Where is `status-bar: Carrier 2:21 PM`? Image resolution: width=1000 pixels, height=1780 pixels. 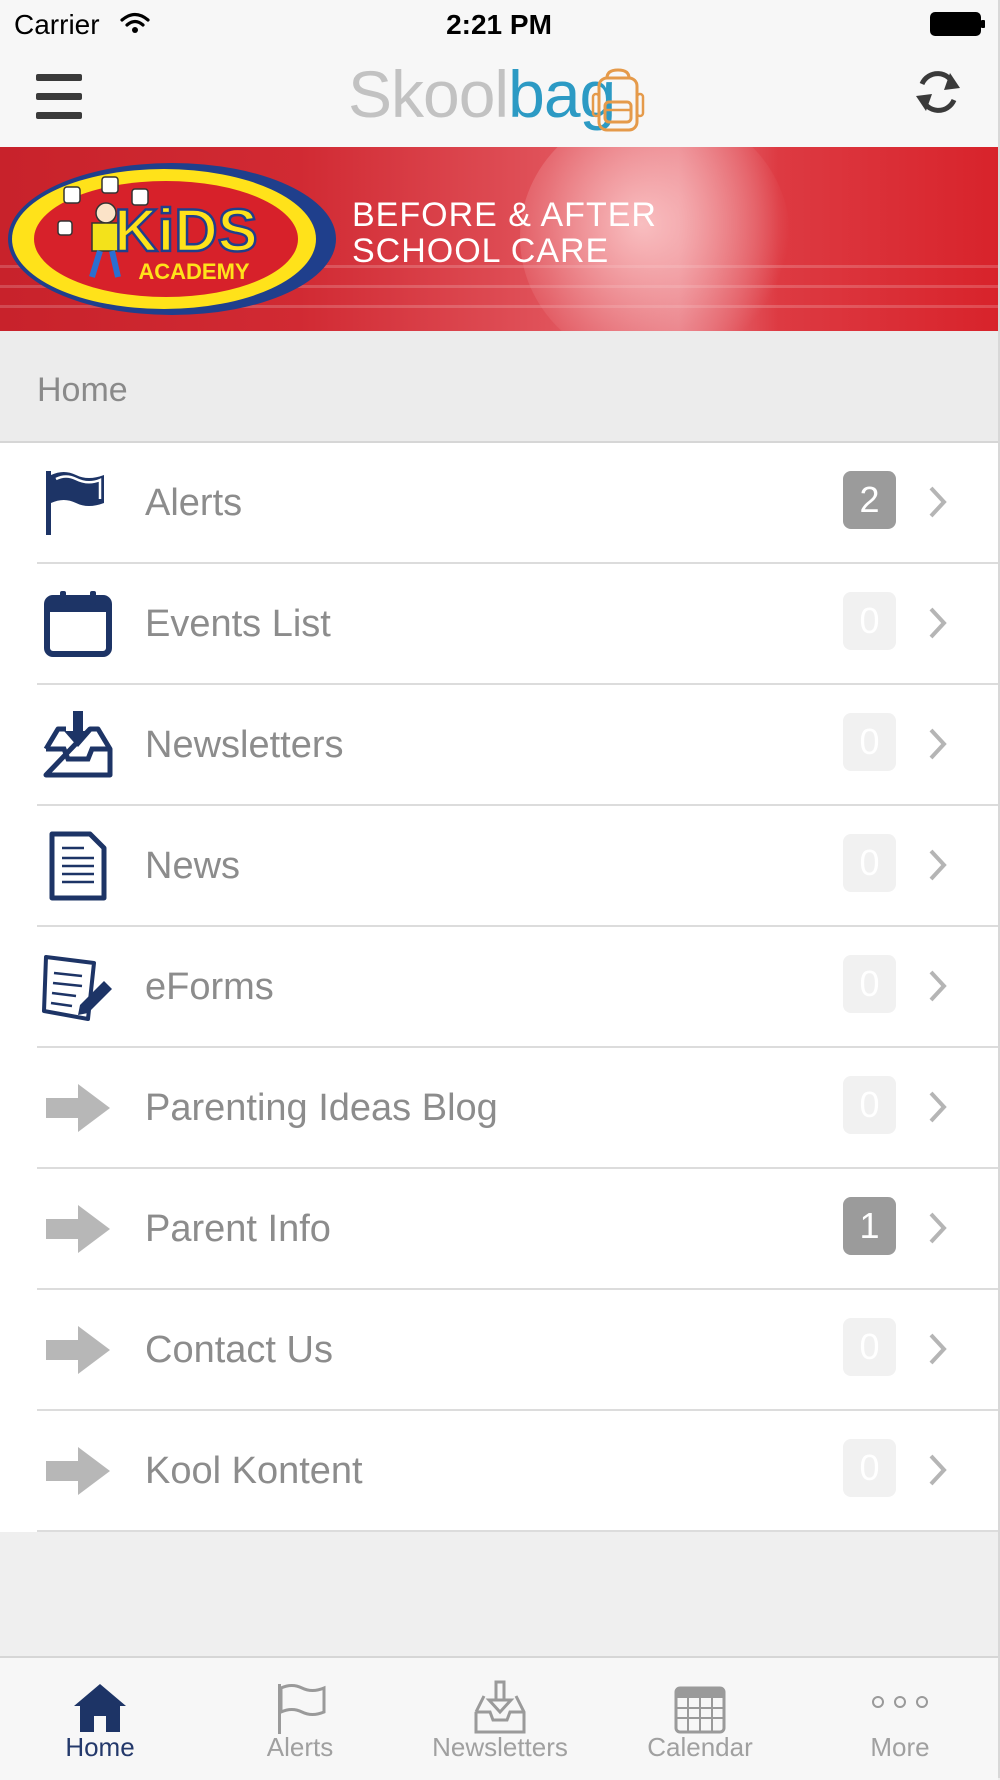
status-bar: Carrier 2:21 PM is located at coordinates (499, 25).